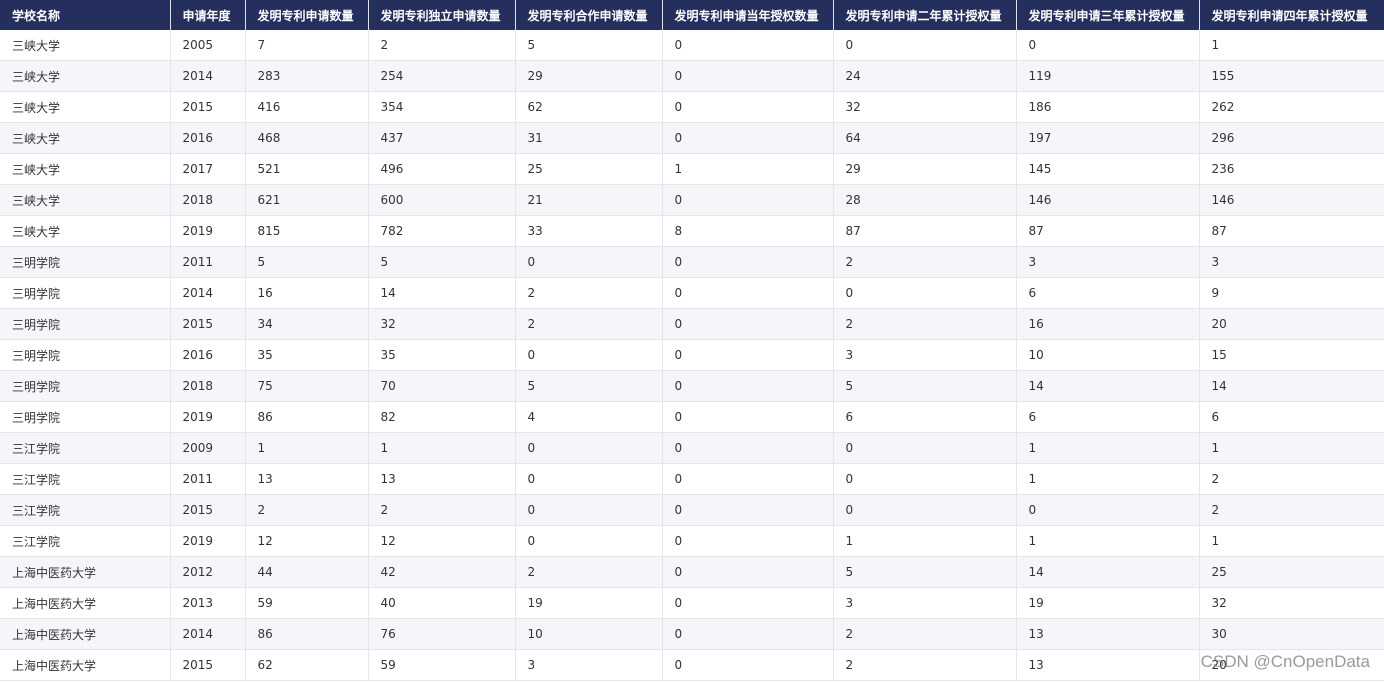 This screenshot has width=1384, height=682. I want to click on table-row: 三明学院 2018 75 70 5 0 5 14 14, so click(692, 386).